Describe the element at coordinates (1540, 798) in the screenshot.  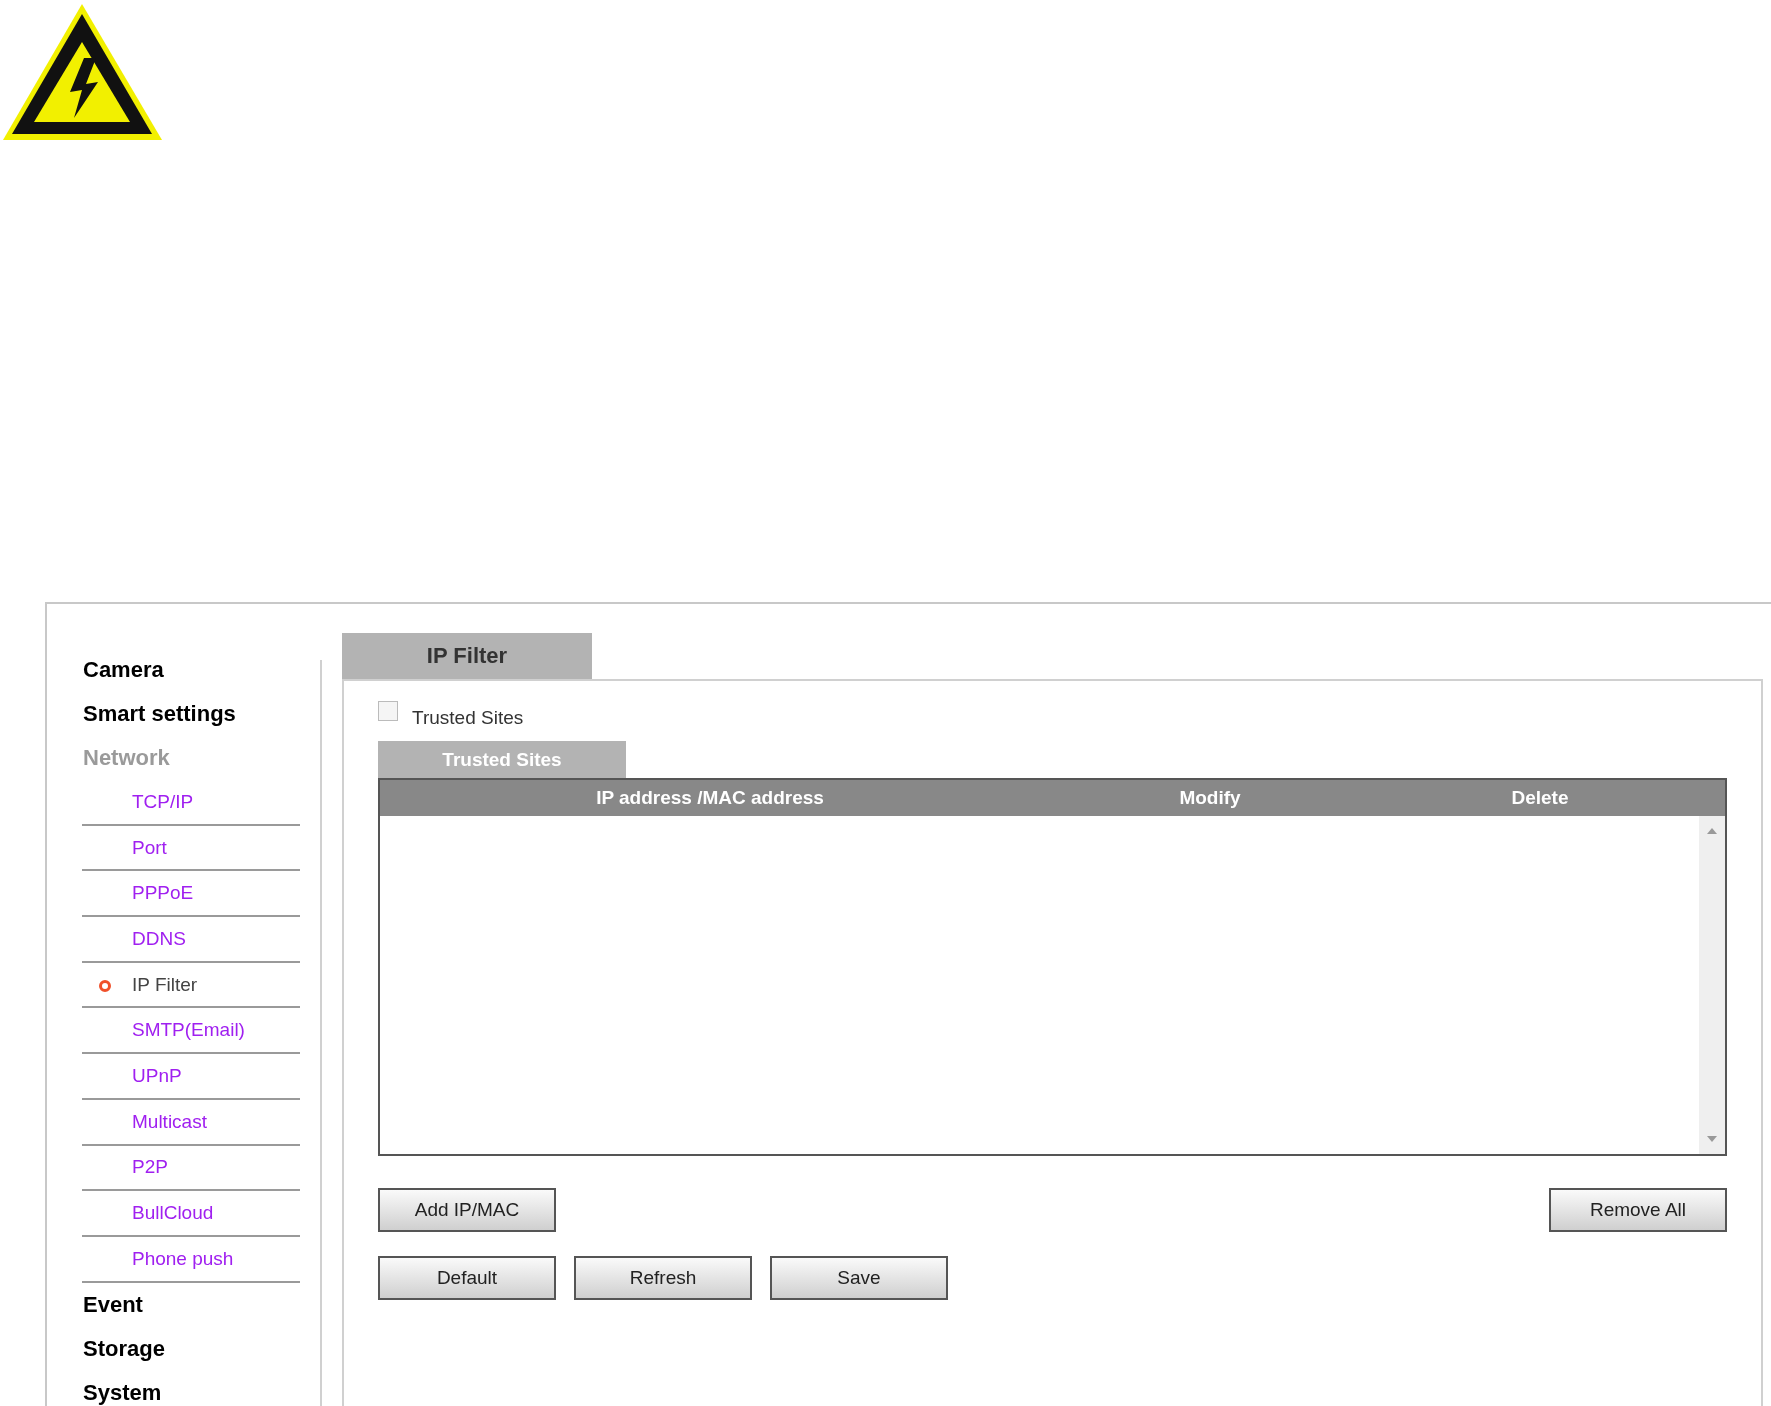
I see `column-header: Delete` at that location.